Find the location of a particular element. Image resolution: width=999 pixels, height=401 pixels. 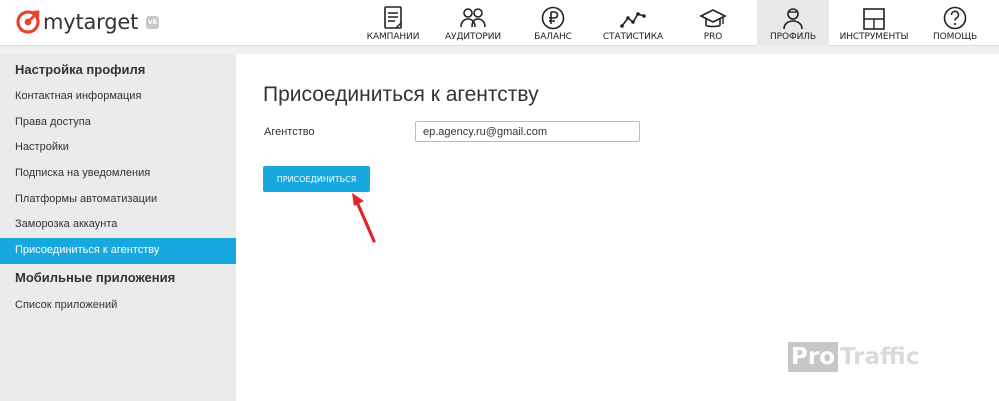

brand-name: mytarget is located at coordinates (91, 22).